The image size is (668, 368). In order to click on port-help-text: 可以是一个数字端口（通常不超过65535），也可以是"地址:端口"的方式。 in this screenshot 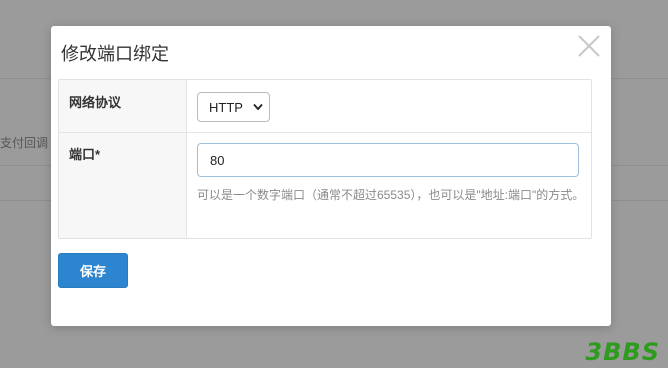, I will do `click(391, 195)`.